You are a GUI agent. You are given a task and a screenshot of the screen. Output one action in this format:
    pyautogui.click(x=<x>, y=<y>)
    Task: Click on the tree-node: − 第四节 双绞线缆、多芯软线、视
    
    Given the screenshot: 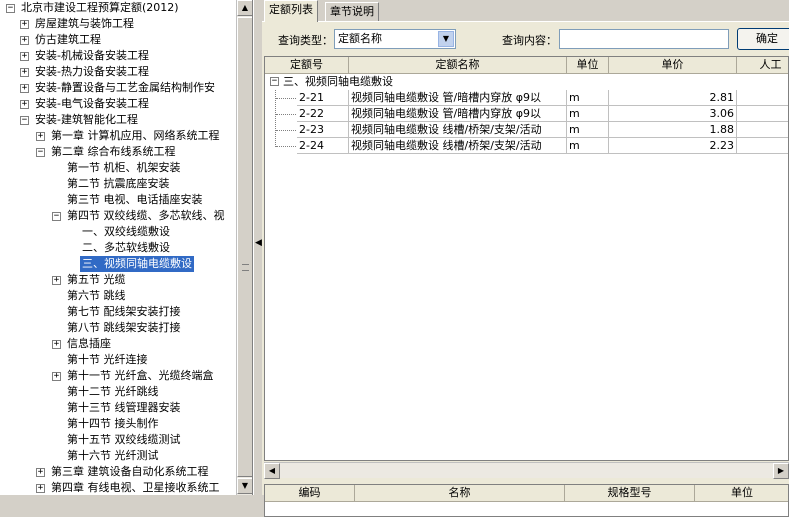 What is the action you would take?
    pyautogui.click(x=118, y=216)
    